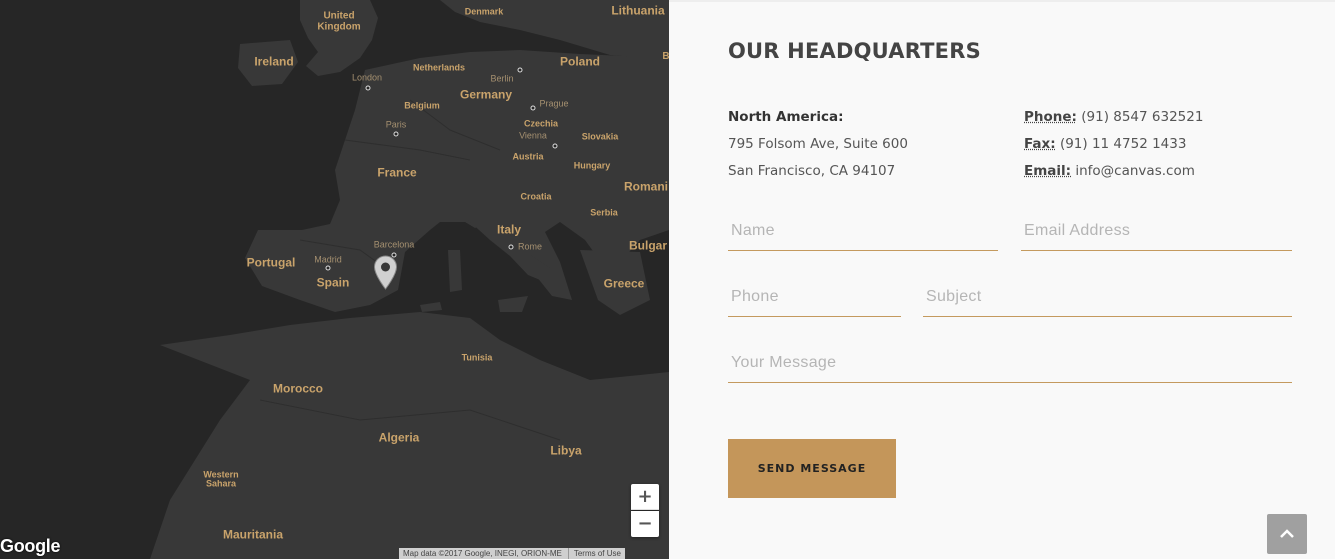  What do you see at coordinates (1142, 117) in the screenshot?
I see `phone-value: (91) 8547 632521` at bounding box center [1142, 117].